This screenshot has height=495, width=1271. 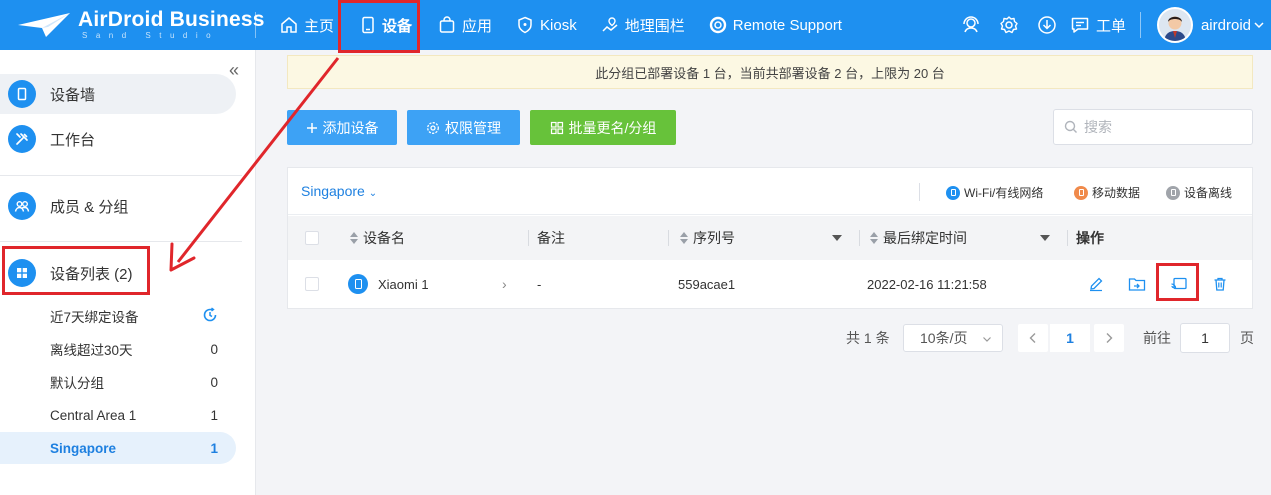 I want to click on nav-home: 主页, so click(x=307, y=25).